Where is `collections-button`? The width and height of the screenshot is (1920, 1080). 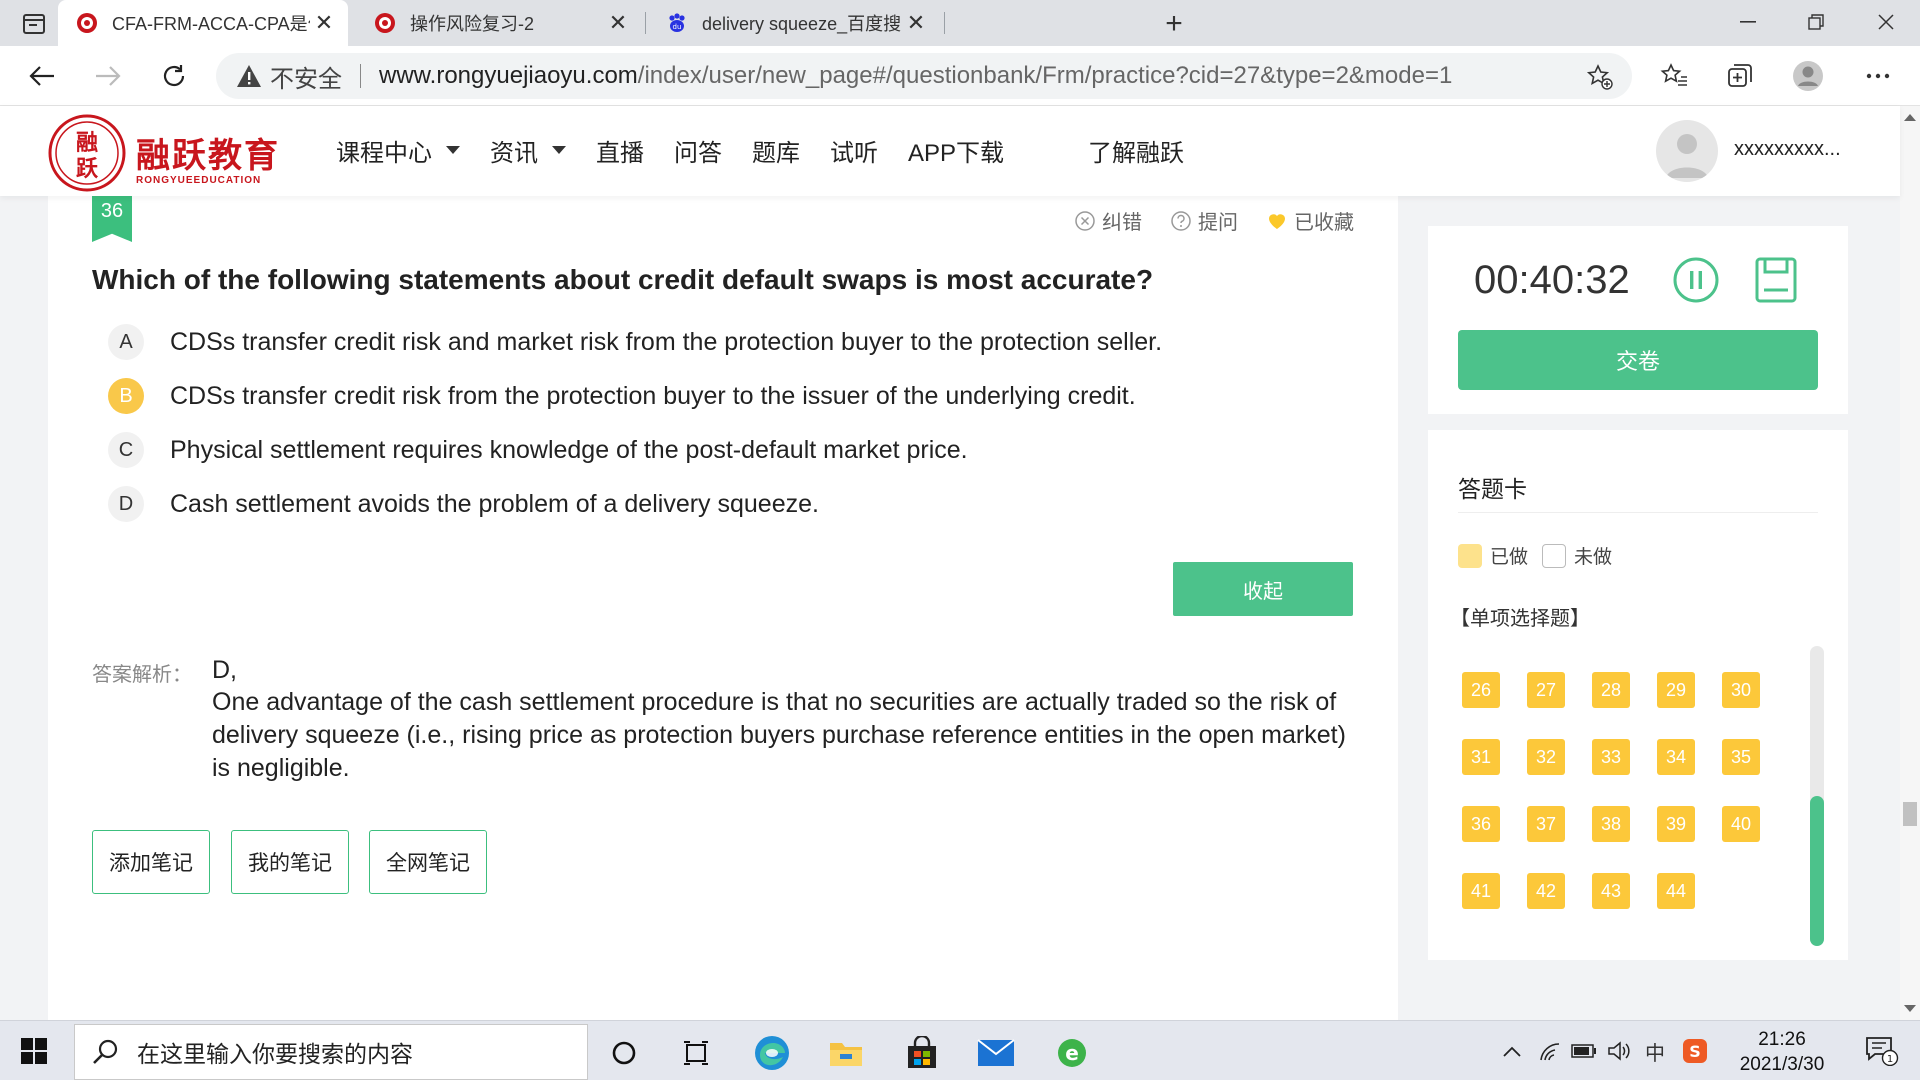
collections-button is located at coordinates (1740, 76).